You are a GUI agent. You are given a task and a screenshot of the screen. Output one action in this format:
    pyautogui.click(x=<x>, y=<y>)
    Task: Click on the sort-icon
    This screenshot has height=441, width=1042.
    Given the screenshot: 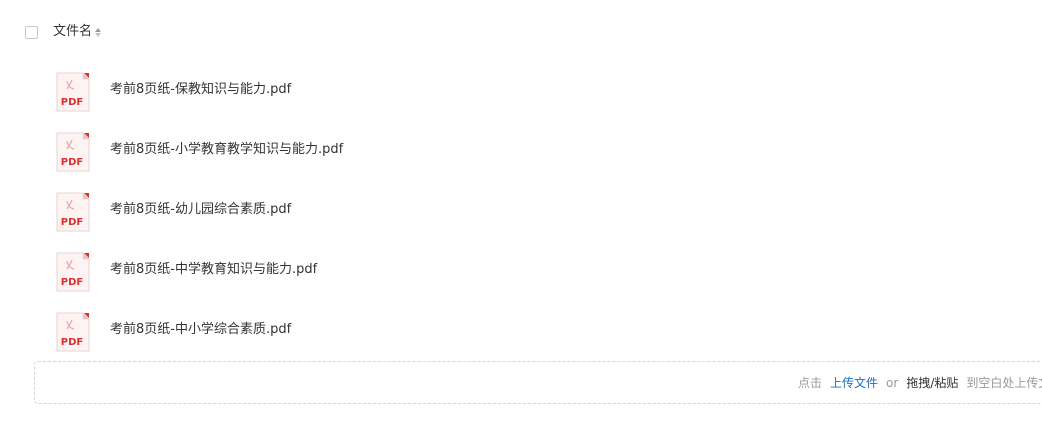 What is the action you would take?
    pyautogui.click(x=98, y=32)
    